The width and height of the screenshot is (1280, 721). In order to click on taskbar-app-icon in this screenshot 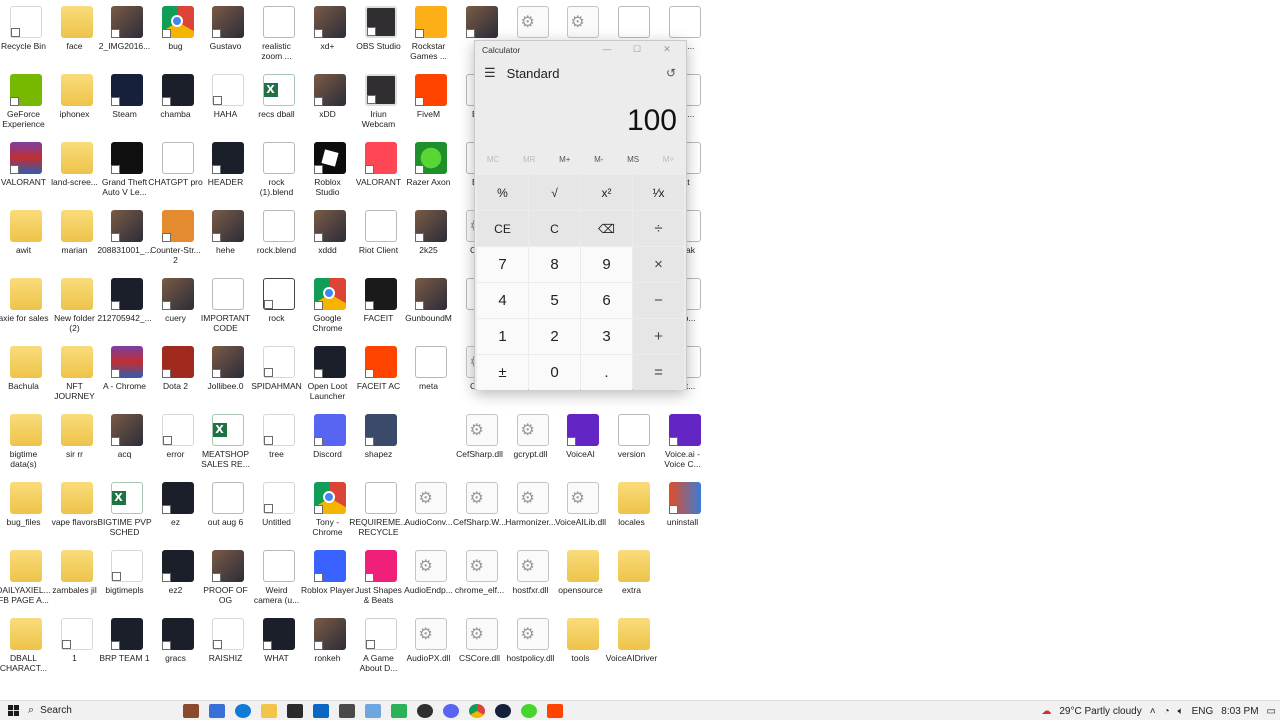, I will do `click(191, 710)`.